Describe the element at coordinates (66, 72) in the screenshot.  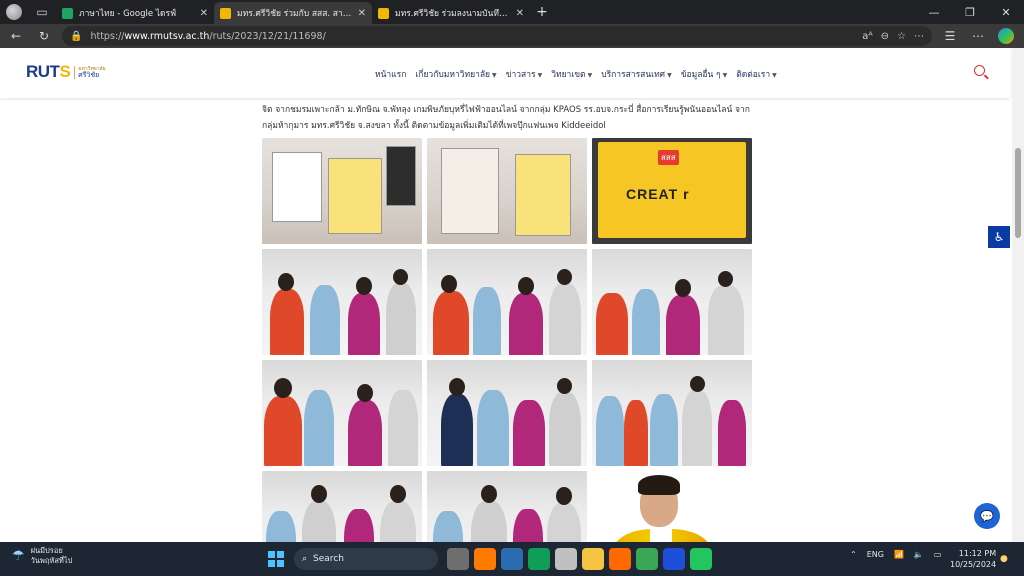
I see `site-logo: RUTS มหาวิทยาลัย ศรีวิชัย` at that location.